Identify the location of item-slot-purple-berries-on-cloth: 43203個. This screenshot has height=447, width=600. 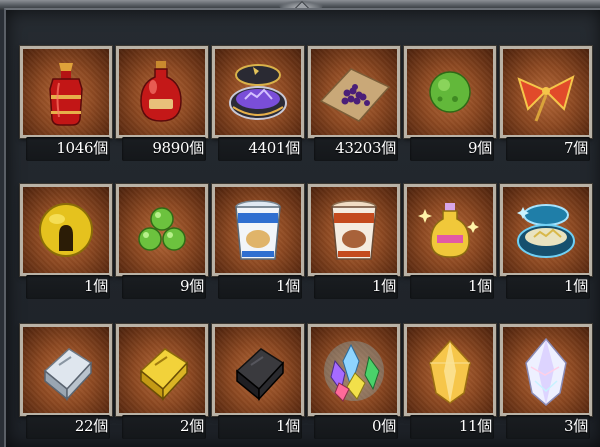
(354, 103).